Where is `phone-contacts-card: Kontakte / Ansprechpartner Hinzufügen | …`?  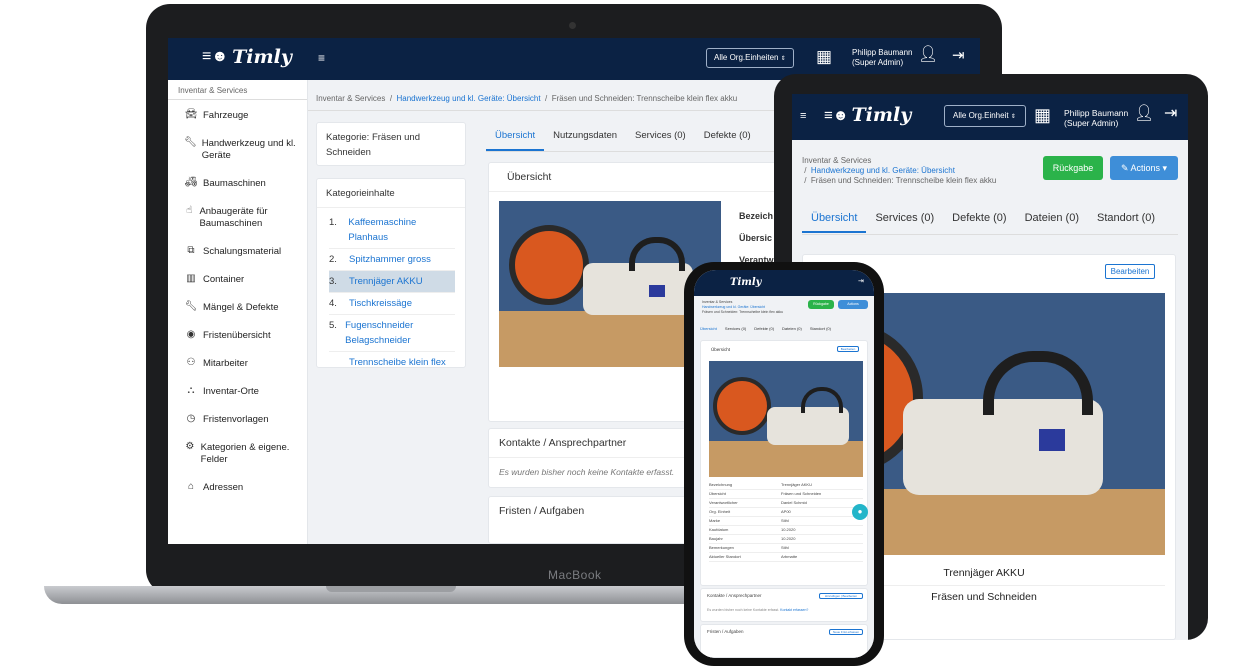 phone-contacts-card: Kontakte / Ansprechpartner Hinzufügen | … is located at coordinates (784, 605).